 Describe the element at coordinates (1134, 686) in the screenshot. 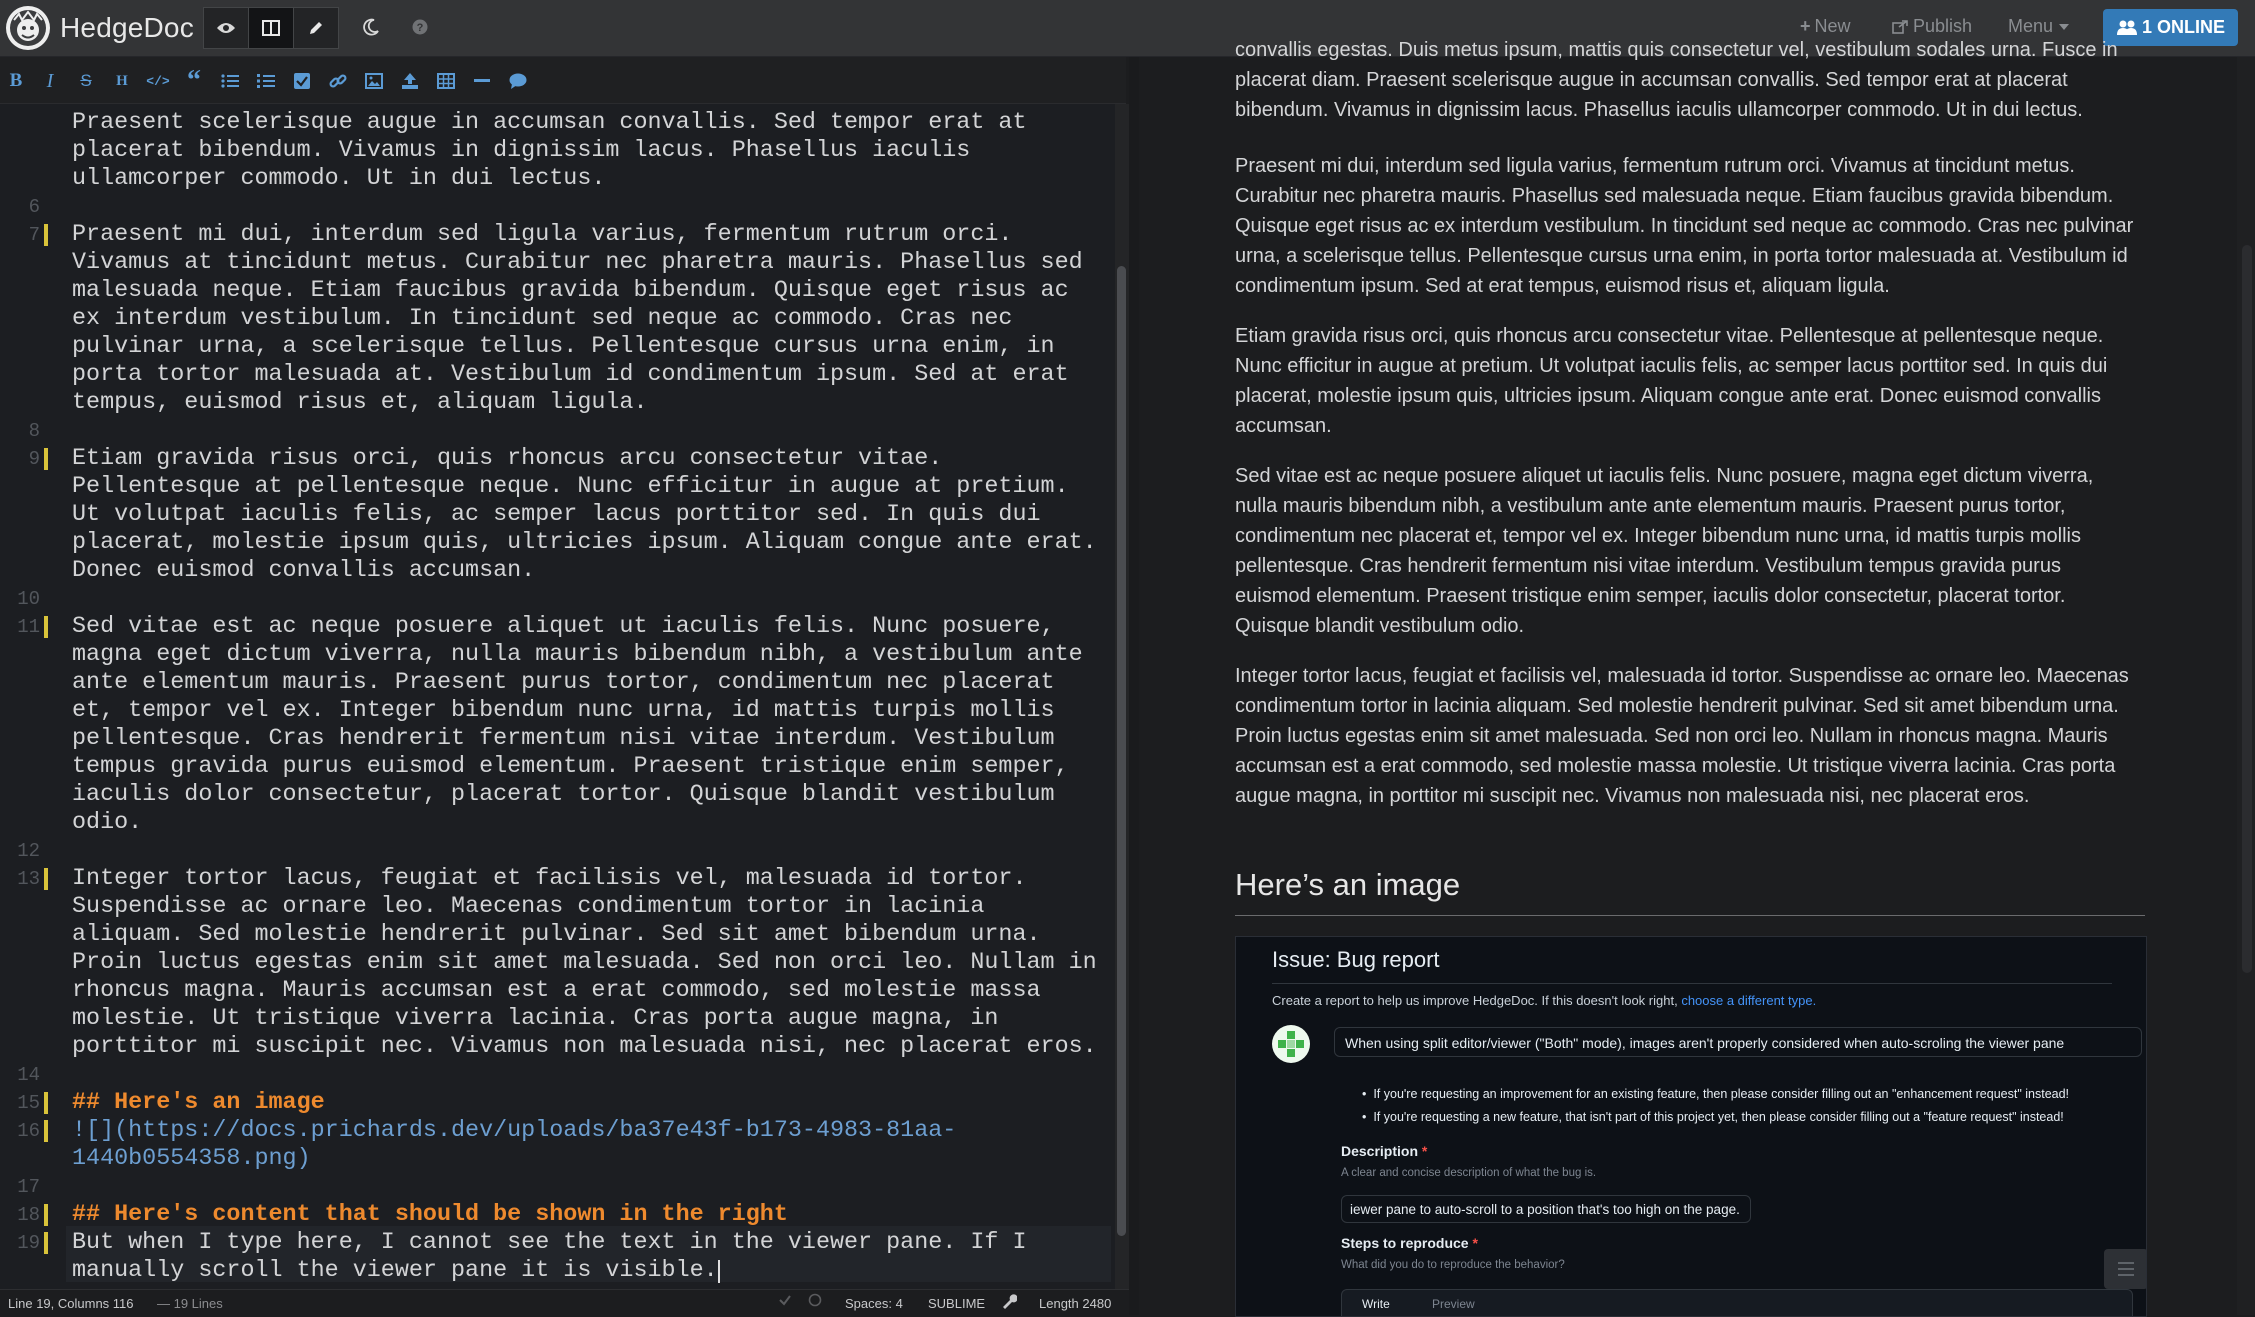

I see `split-divider` at that location.